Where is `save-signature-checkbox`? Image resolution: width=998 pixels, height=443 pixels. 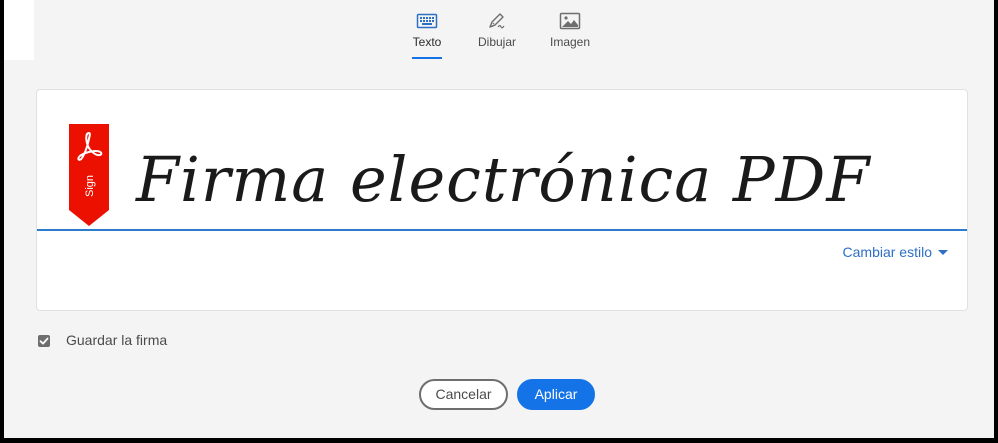
save-signature-checkbox is located at coordinates (44, 341).